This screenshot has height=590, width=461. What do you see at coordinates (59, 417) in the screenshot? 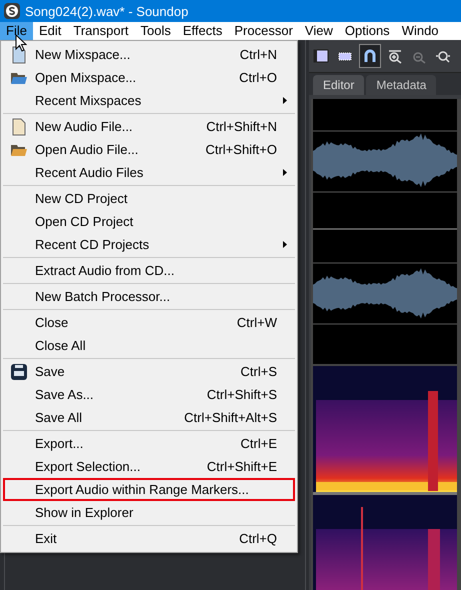
I see `menu-item-label: Save All` at bounding box center [59, 417].